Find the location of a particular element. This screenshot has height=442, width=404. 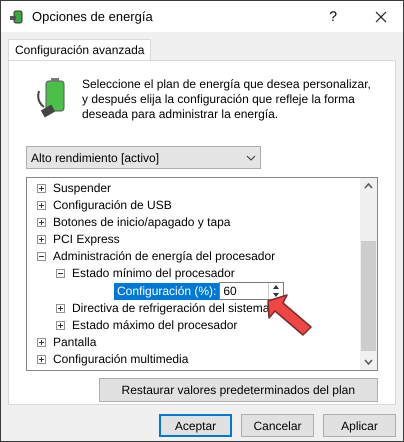

dialog-button: Aplicar is located at coordinates (359, 425).